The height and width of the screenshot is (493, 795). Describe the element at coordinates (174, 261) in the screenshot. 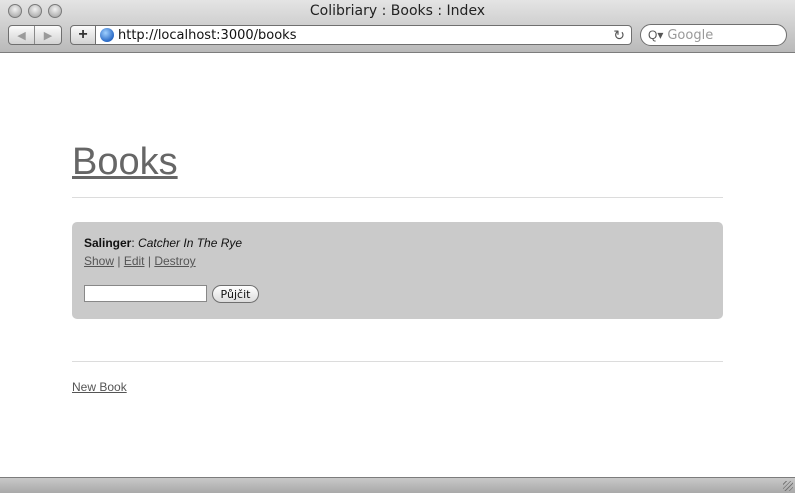

I see `destroy-link: Destroy` at that location.